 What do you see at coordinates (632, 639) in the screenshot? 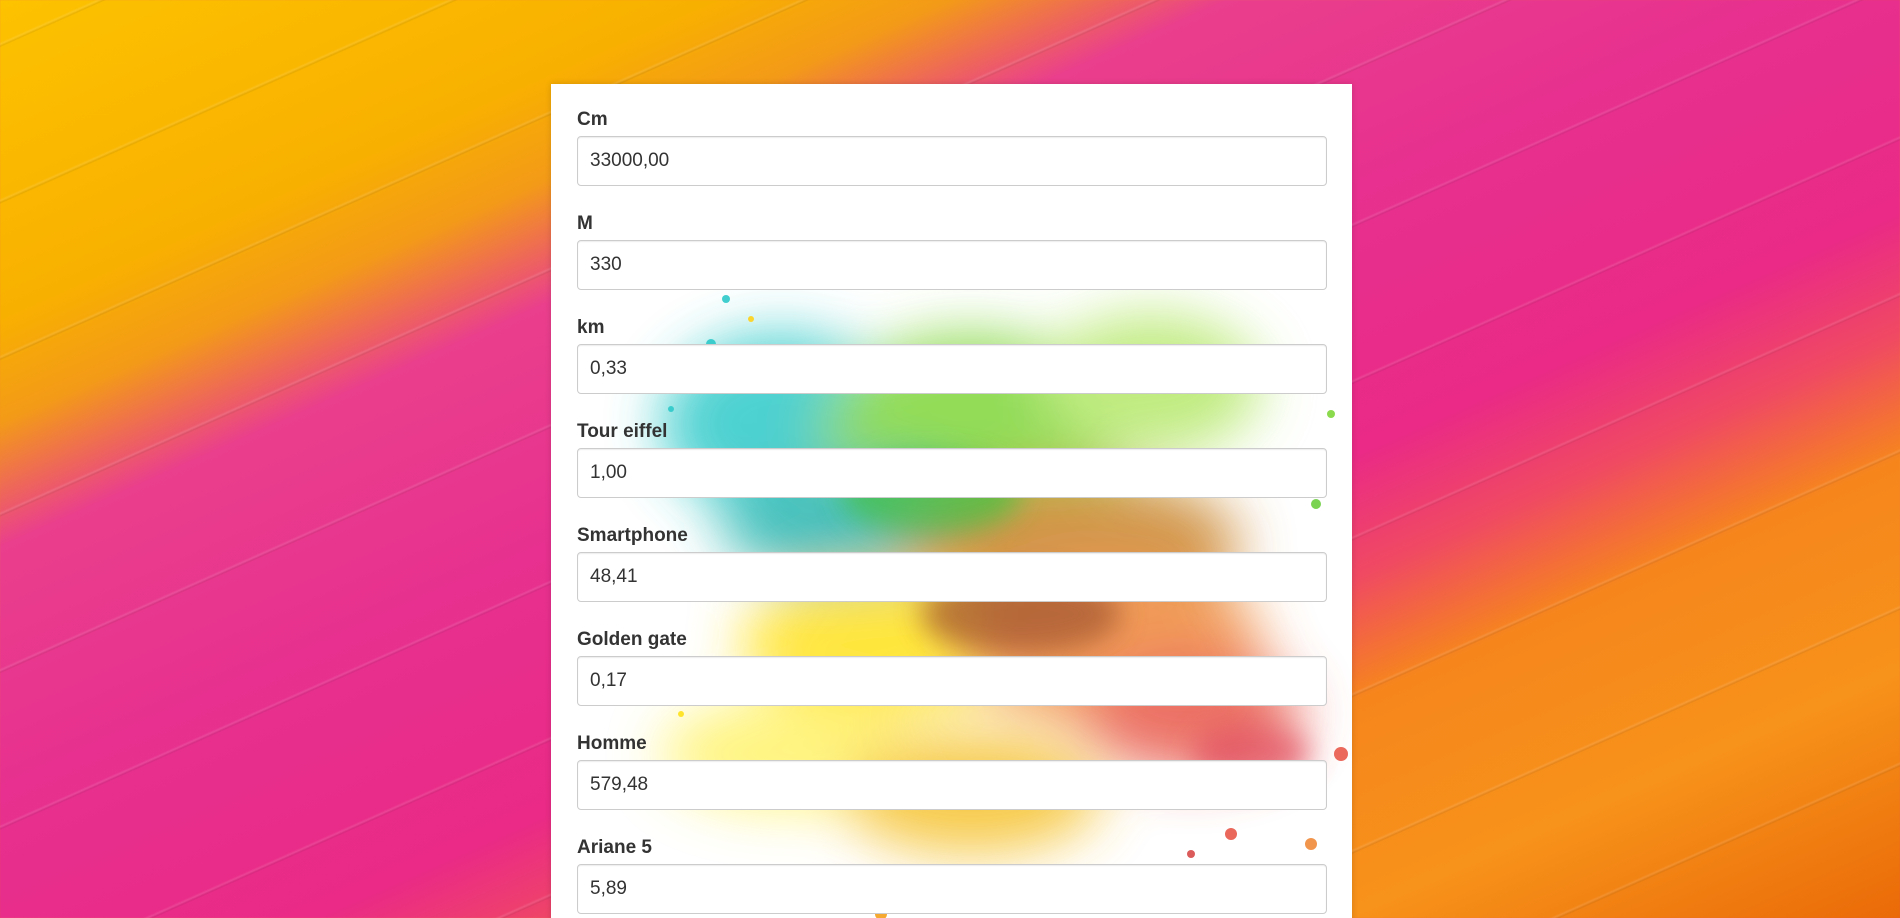
I see `golden-gate-label: Golden gate` at bounding box center [632, 639].